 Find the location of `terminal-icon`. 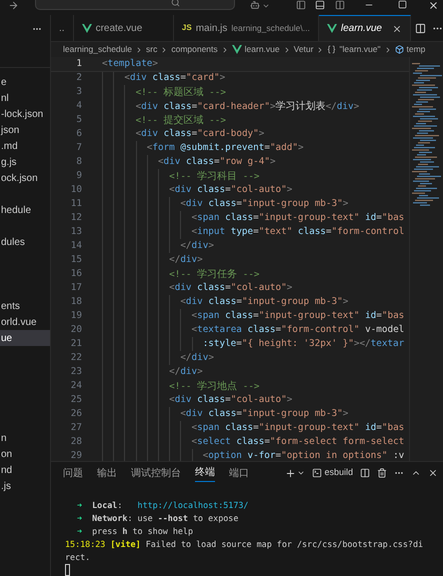

terminal-icon is located at coordinates (317, 473).